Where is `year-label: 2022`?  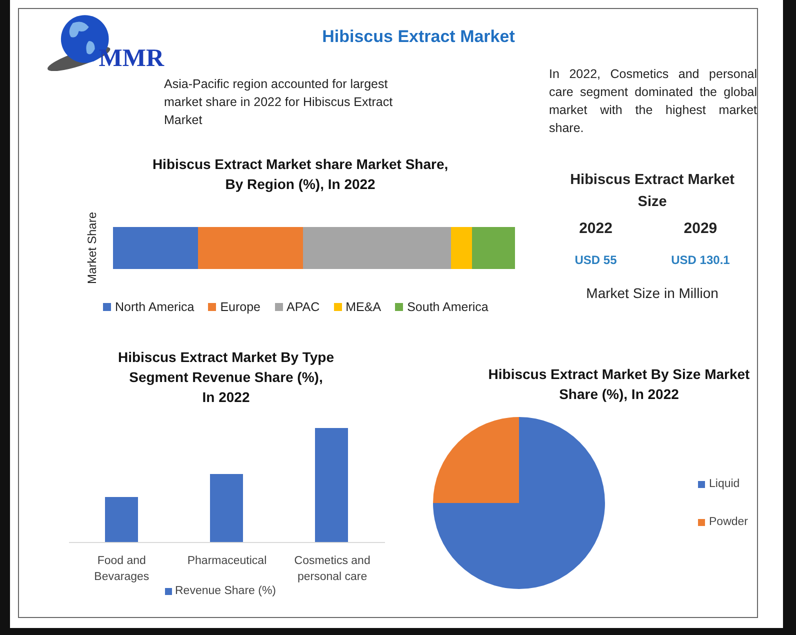 year-label: 2022 is located at coordinates (595, 228).